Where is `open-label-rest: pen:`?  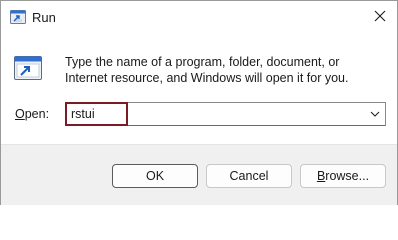 open-label-rest: pen: is located at coordinates (37, 114).